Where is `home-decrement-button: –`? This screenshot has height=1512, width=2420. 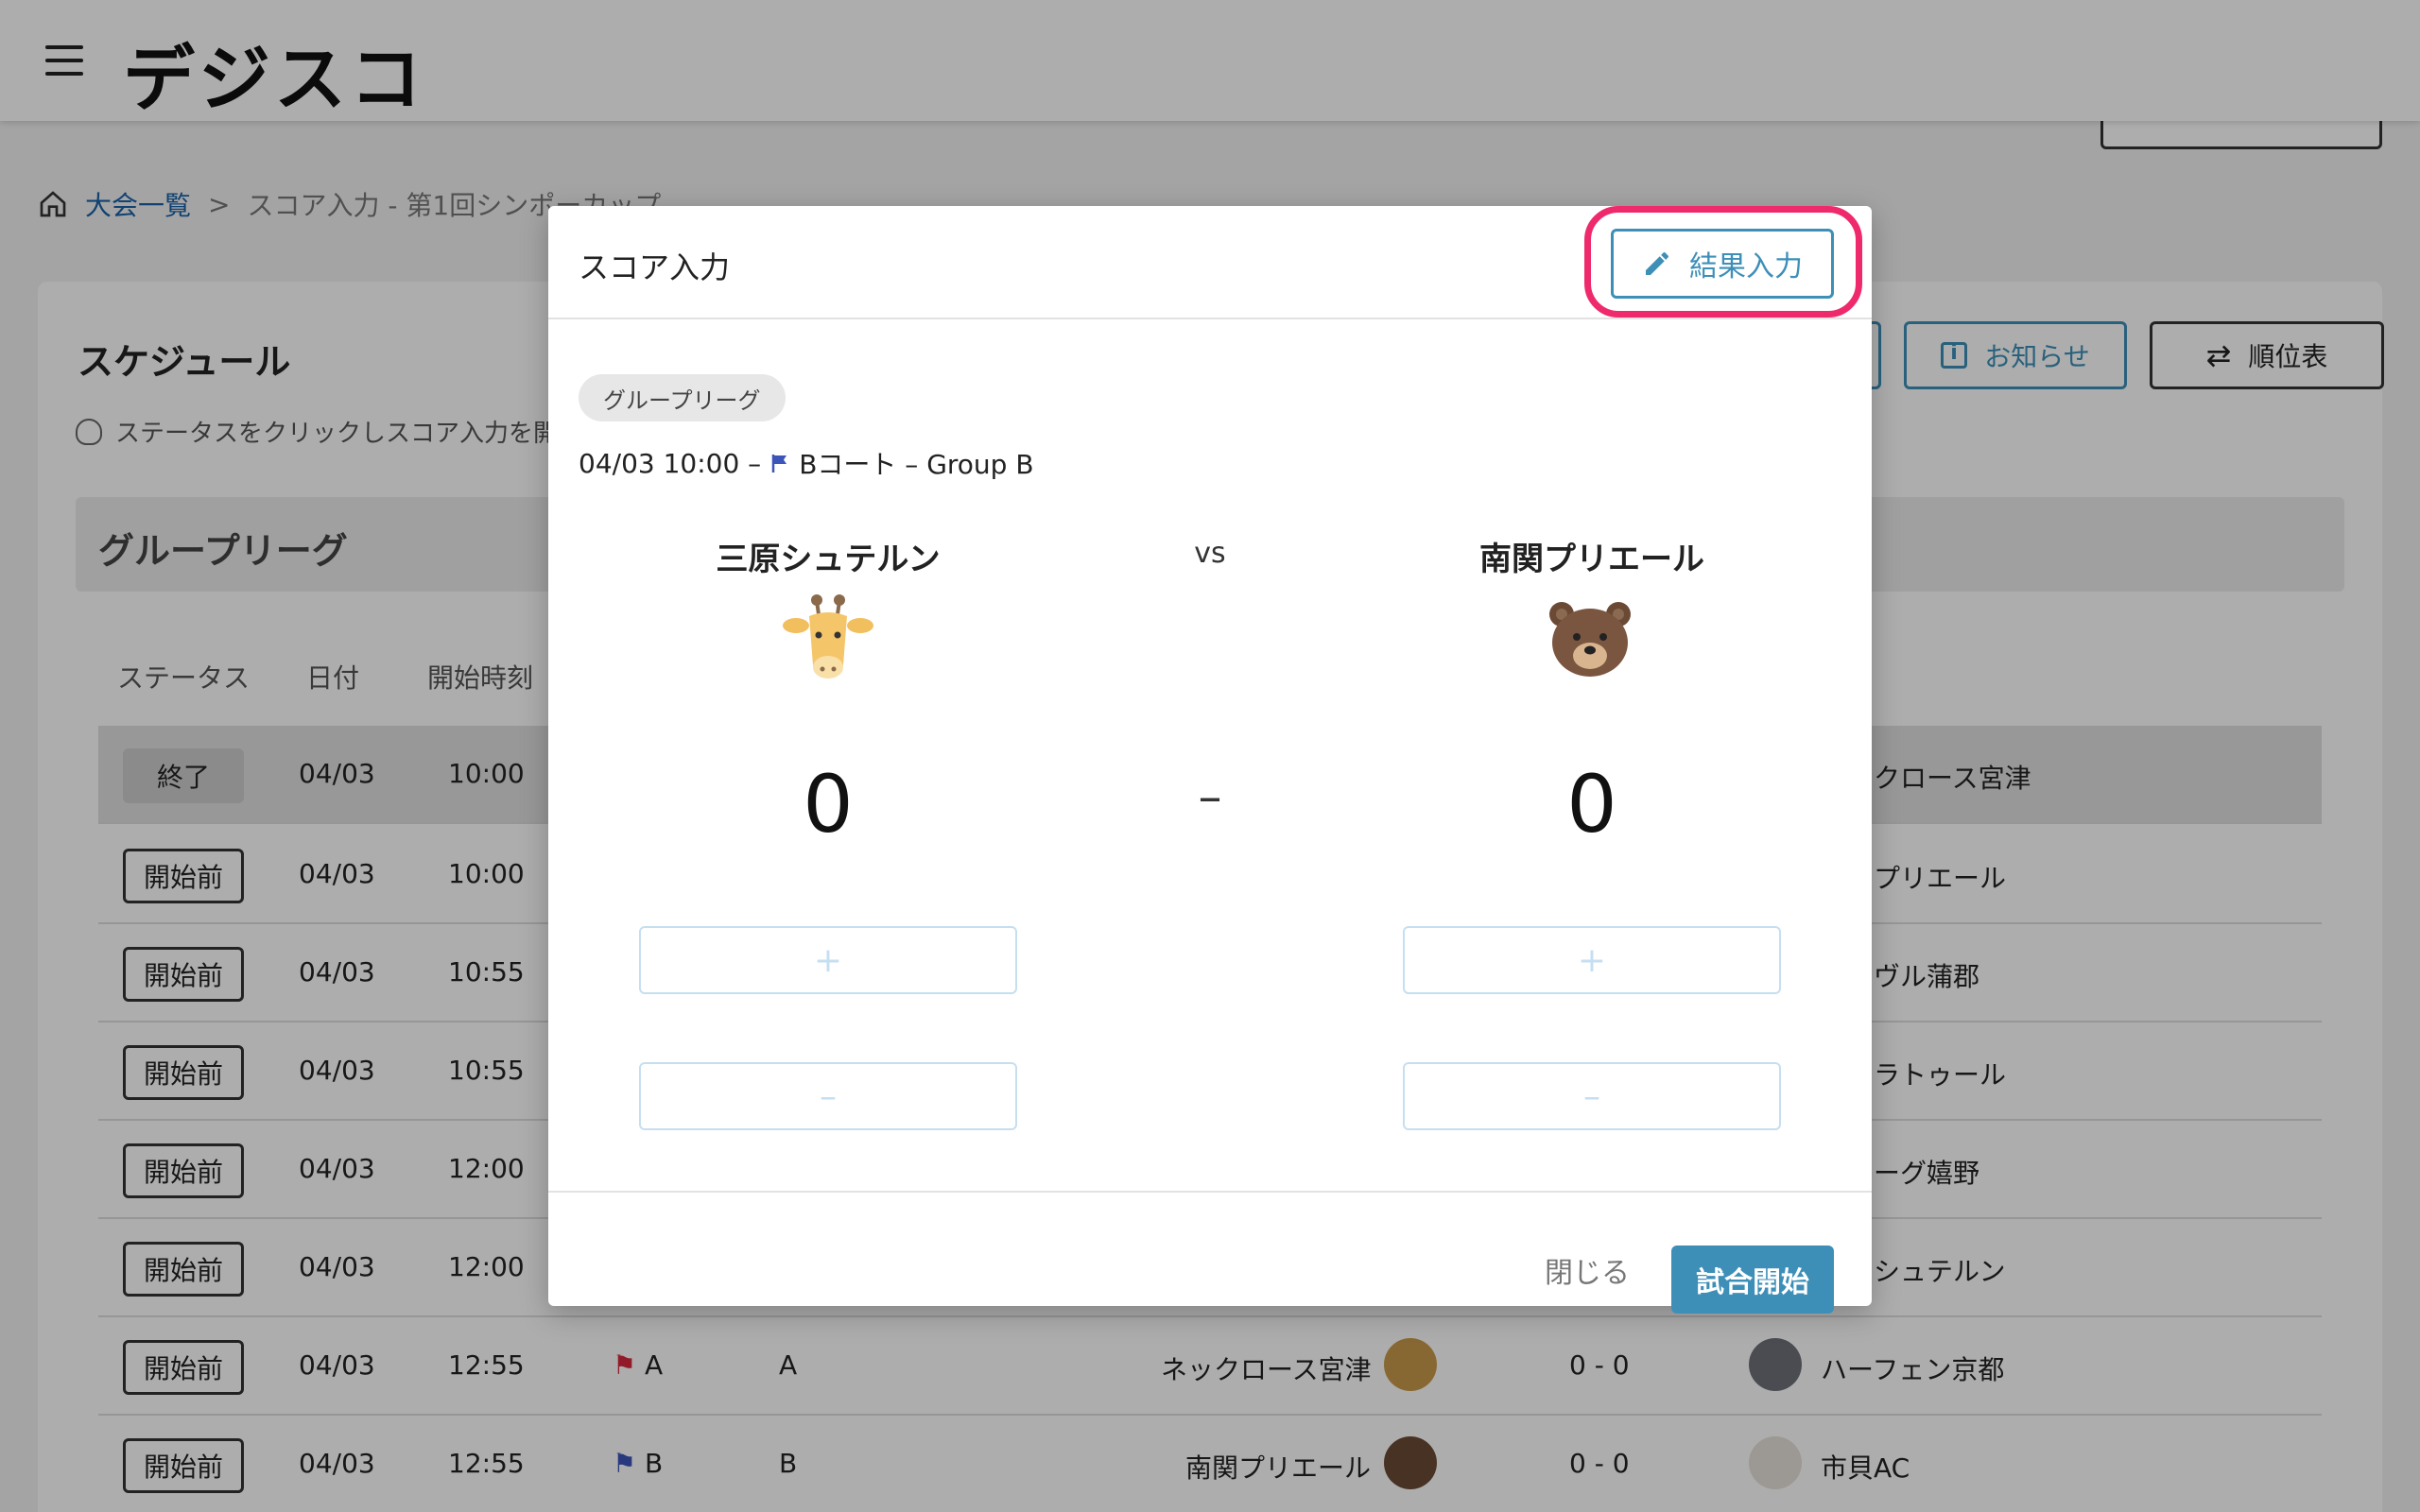 home-decrement-button: – is located at coordinates (828, 1096).